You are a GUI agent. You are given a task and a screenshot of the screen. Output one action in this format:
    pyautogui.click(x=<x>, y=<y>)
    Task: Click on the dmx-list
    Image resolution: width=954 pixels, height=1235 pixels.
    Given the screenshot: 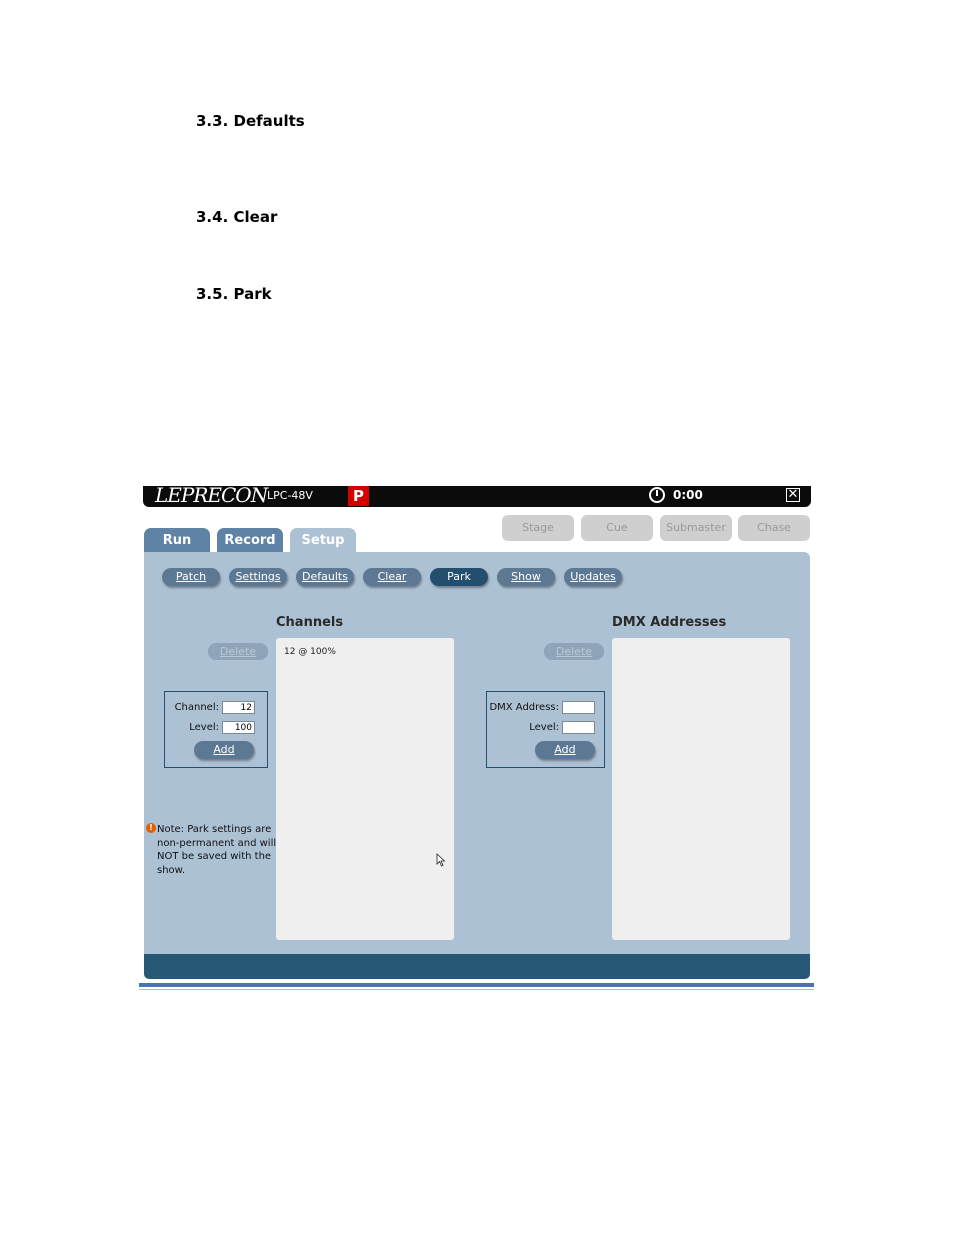 What is the action you would take?
    pyautogui.click(x=701, y=789)
    